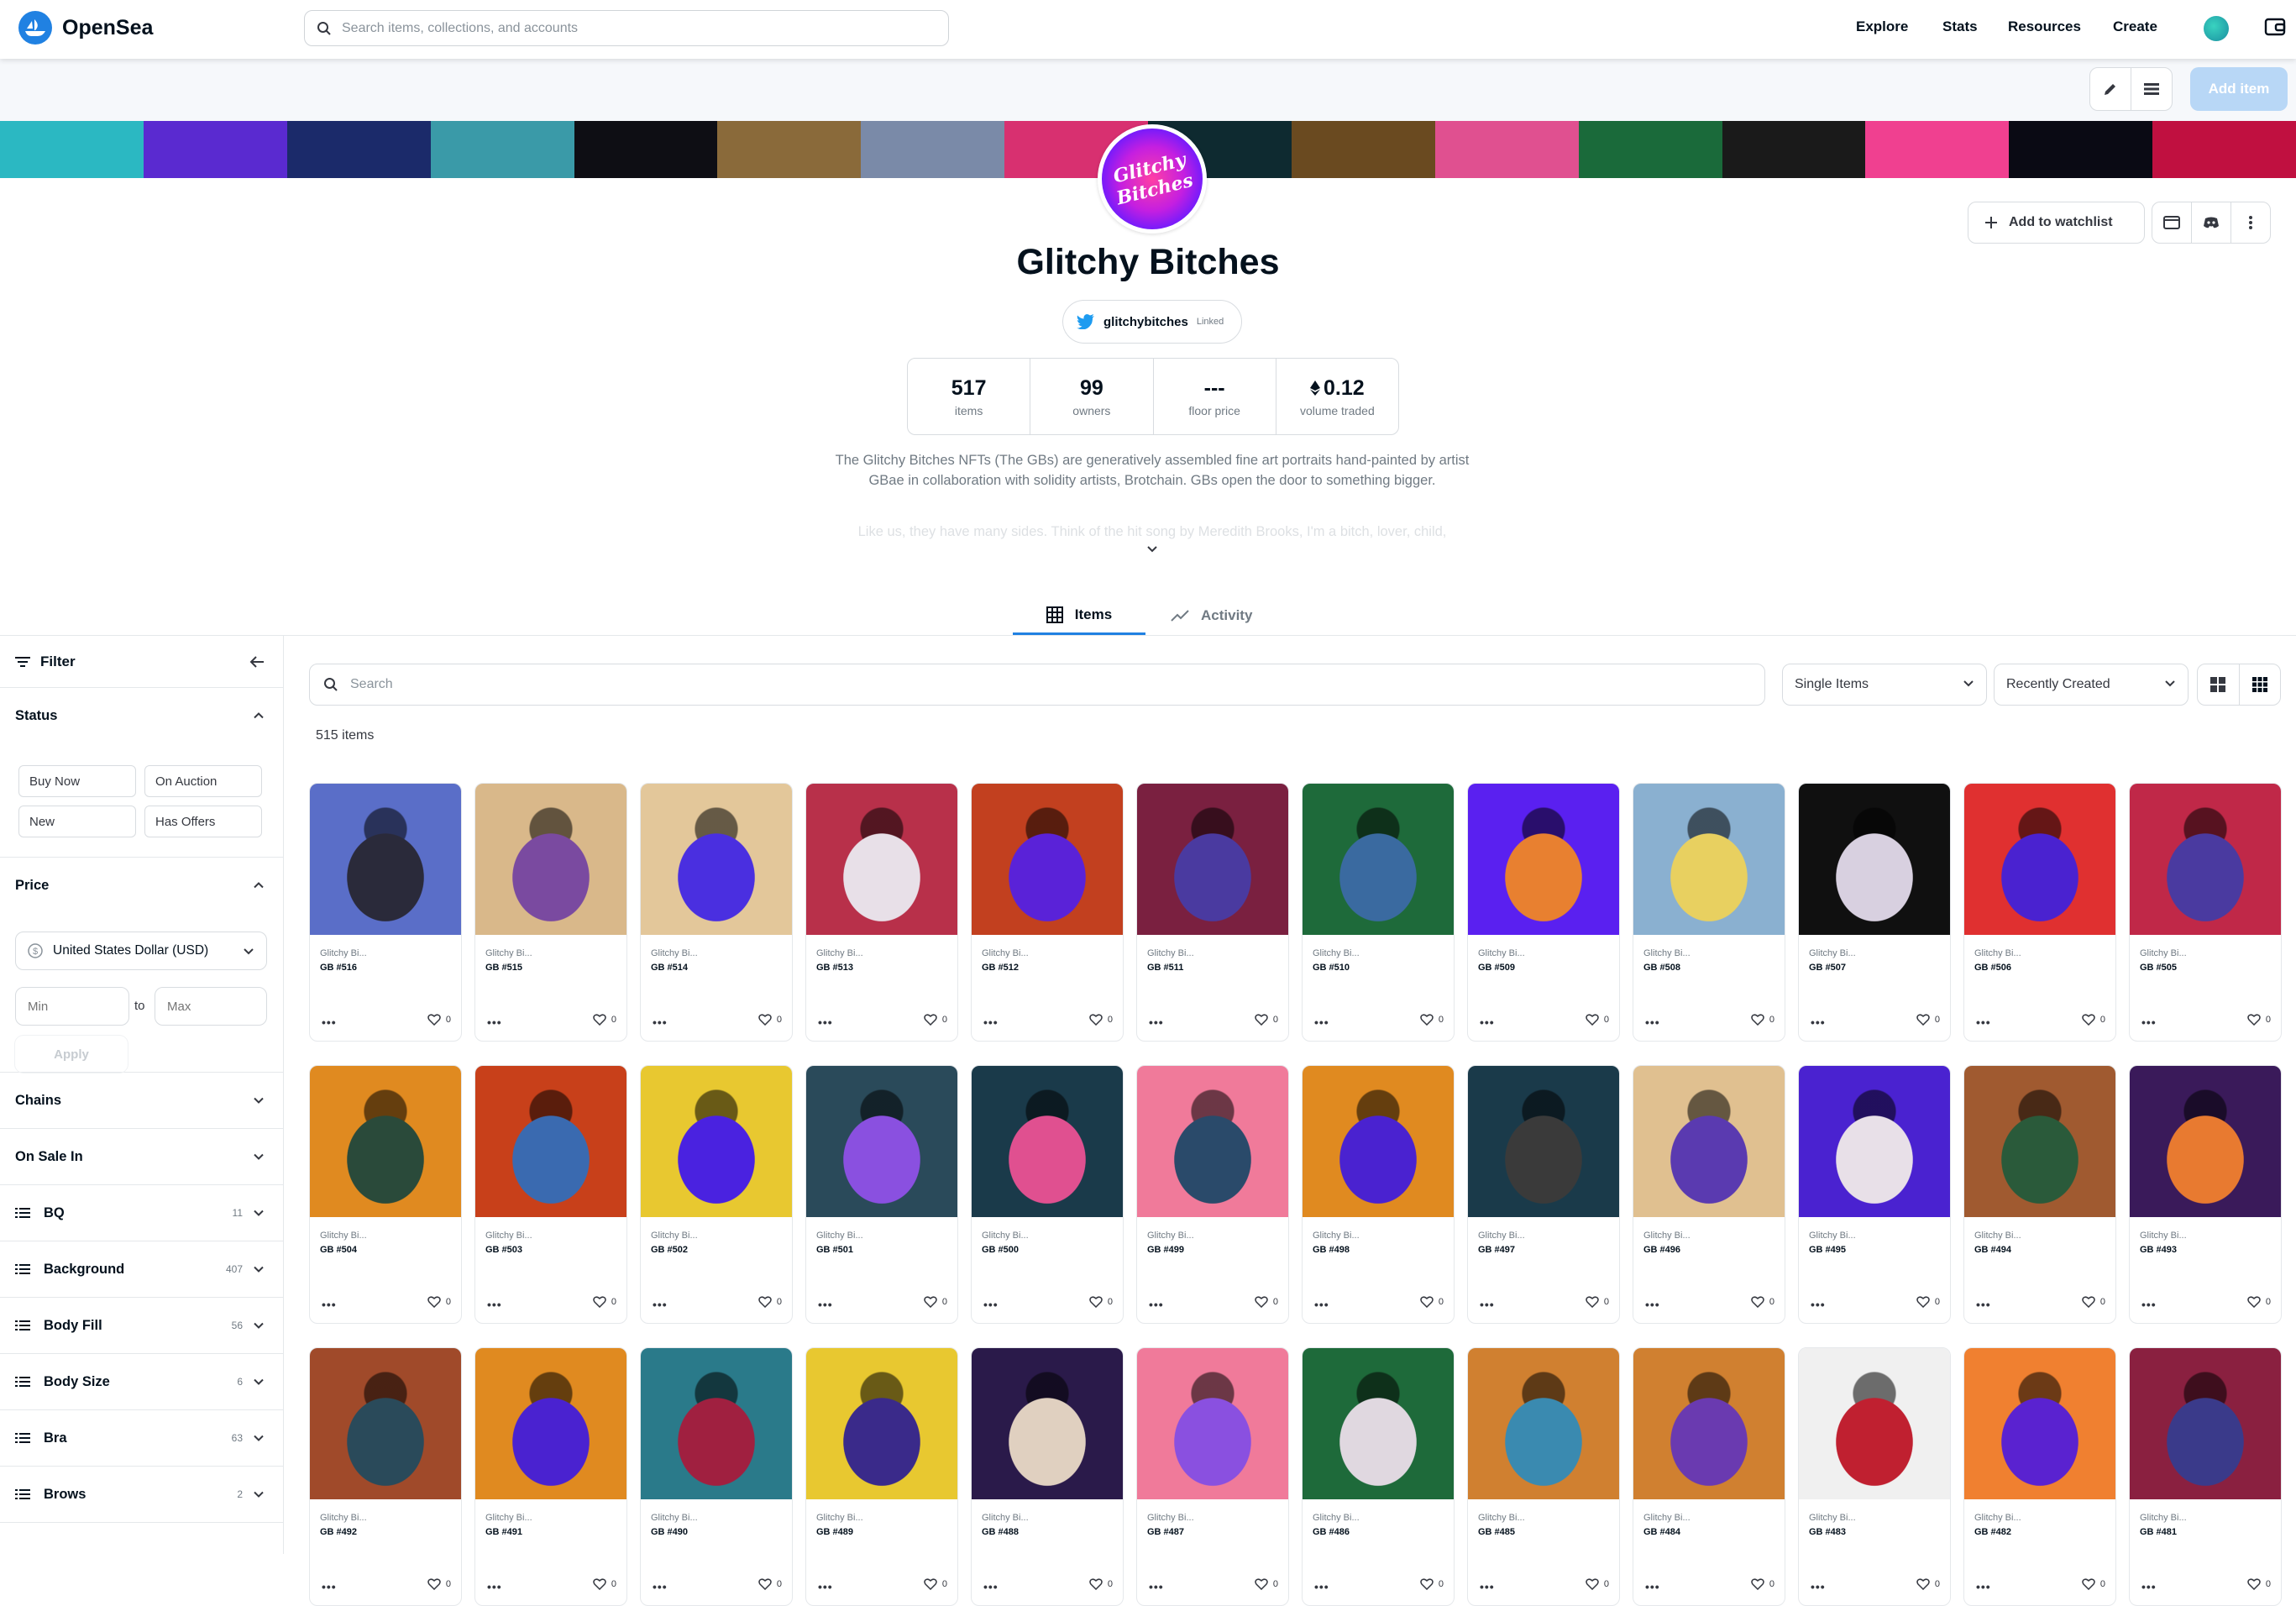 The height and width of the screenshot is (1606, 2296). I want to click on item-type-select: Single Items, so click(1884, 685).